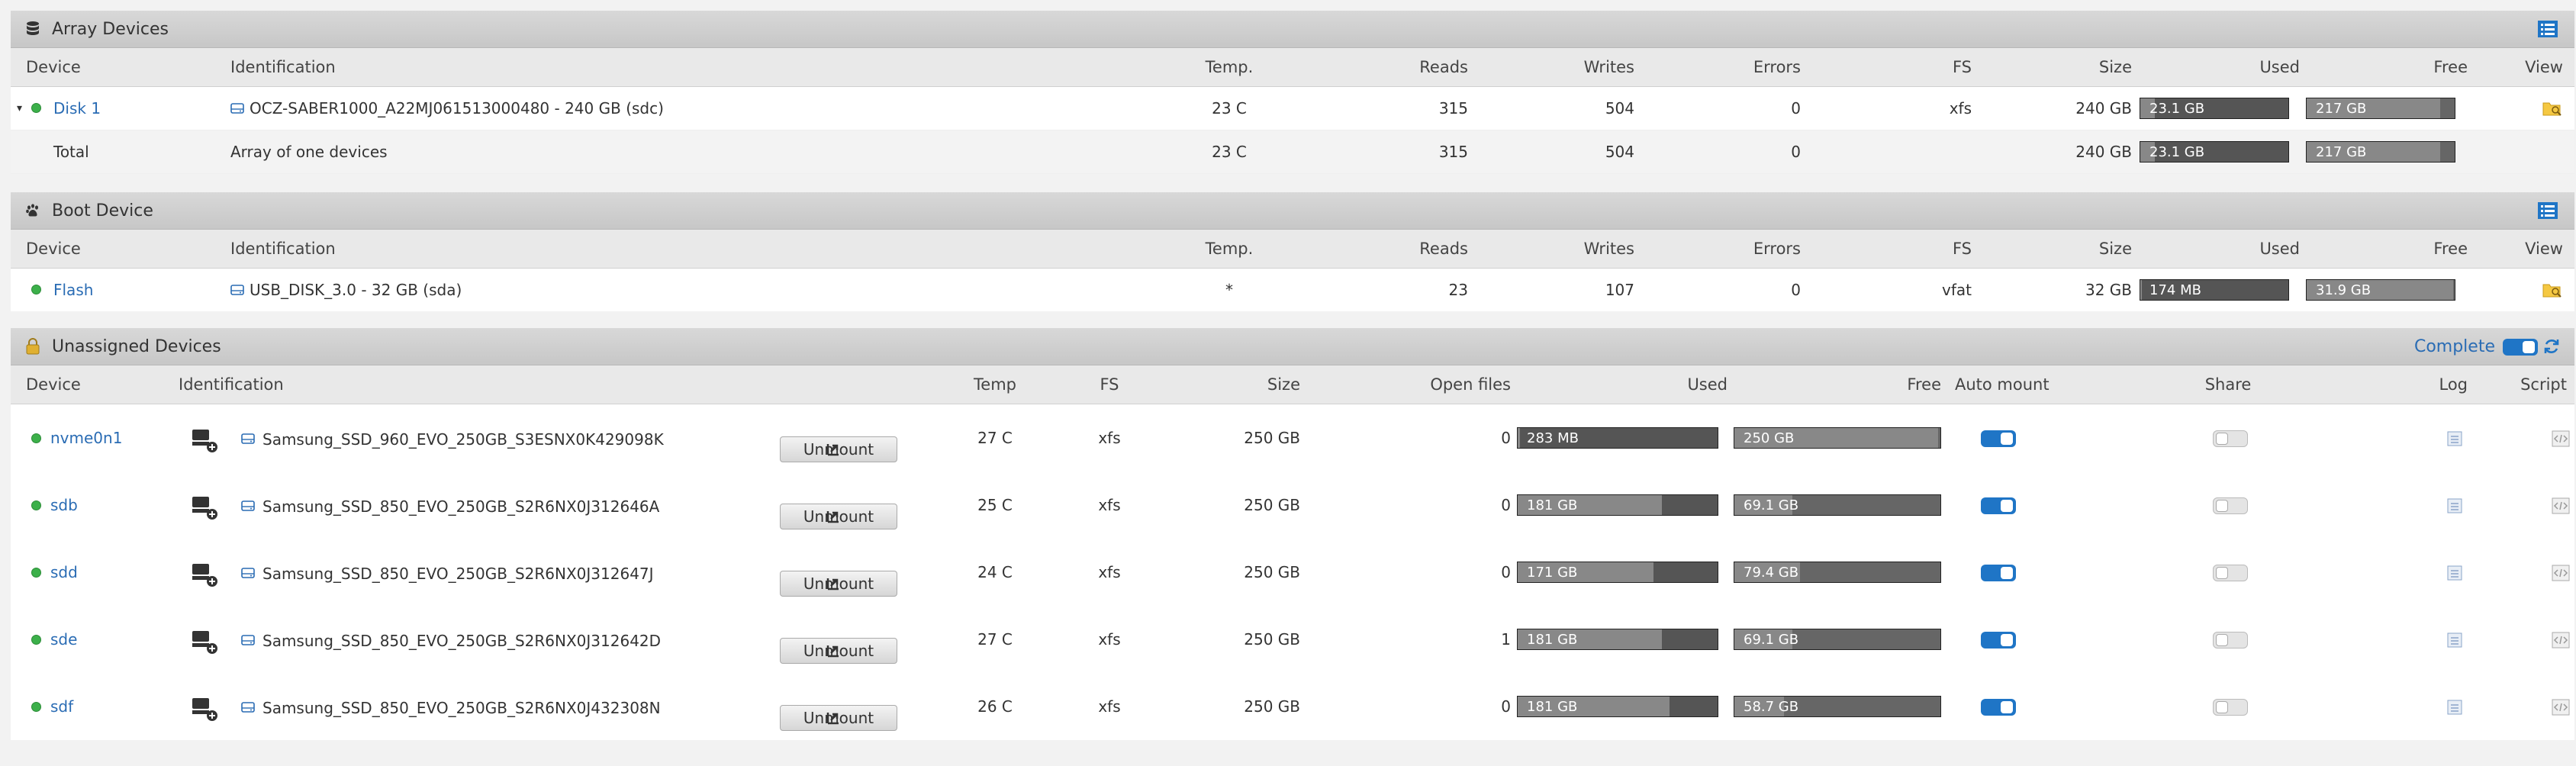 The height and width of the screenshot is (766, 2576). I want to click on col-writes: Writes, so click(1608, 249).